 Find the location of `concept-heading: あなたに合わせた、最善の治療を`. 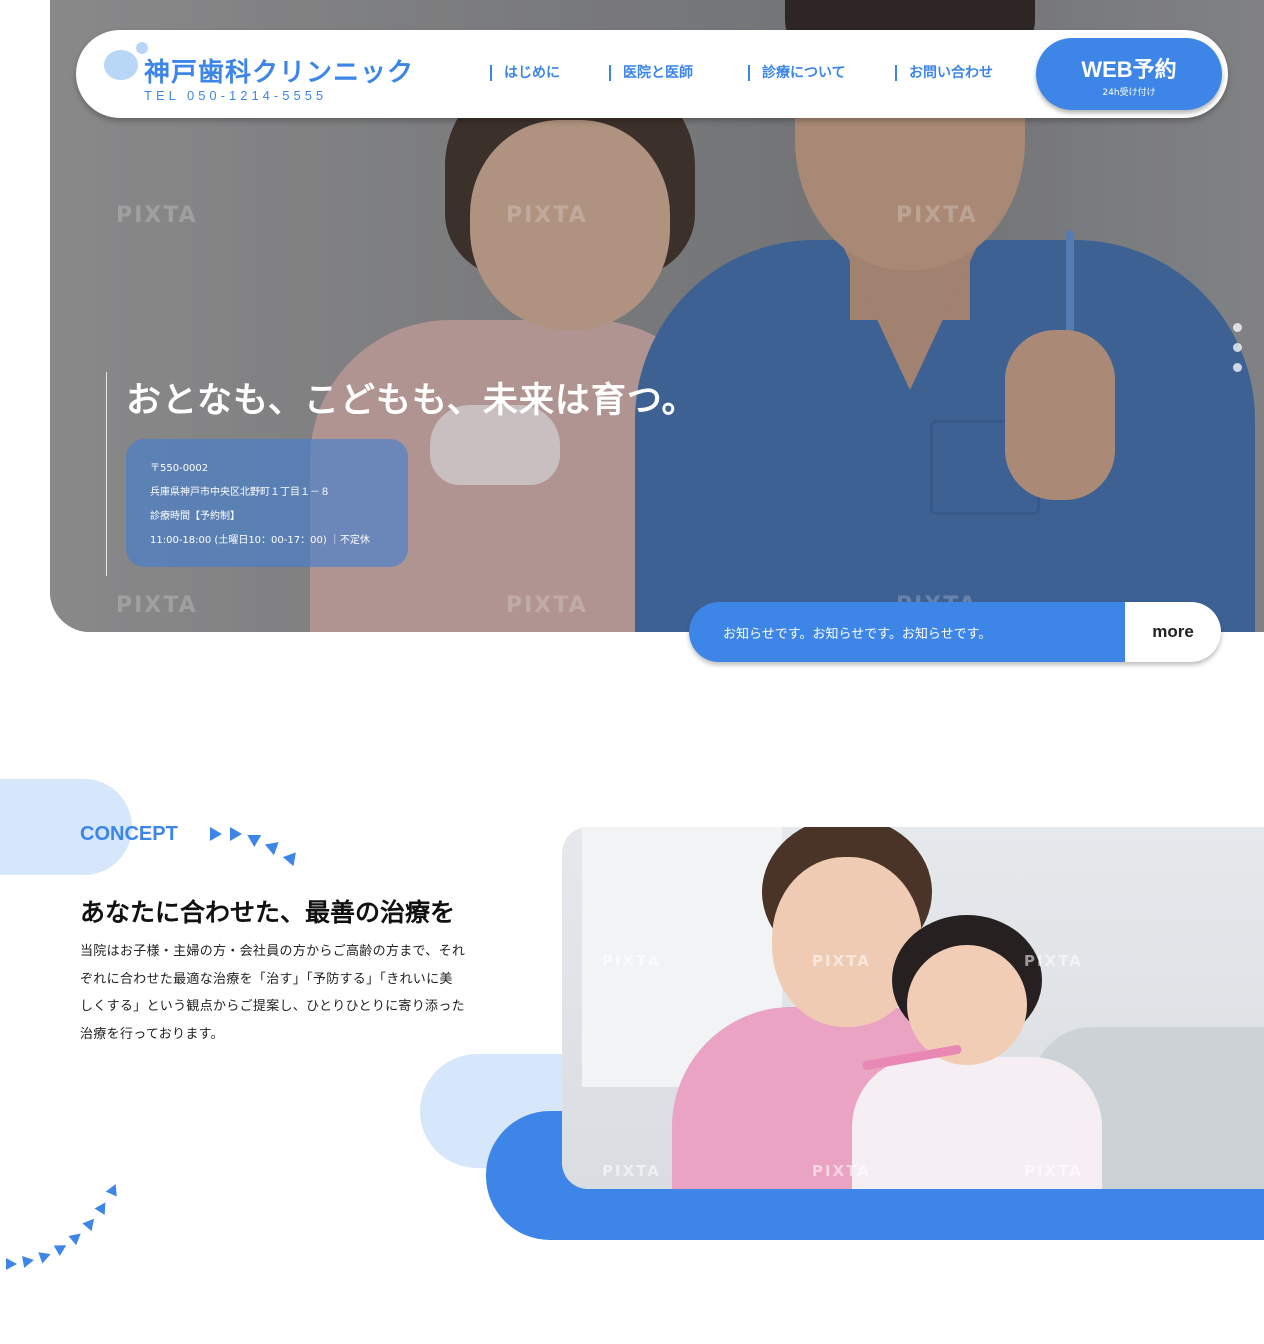

concept-heading: あなたに合わせた、最善の治療を is located at coordinates (268, 912).